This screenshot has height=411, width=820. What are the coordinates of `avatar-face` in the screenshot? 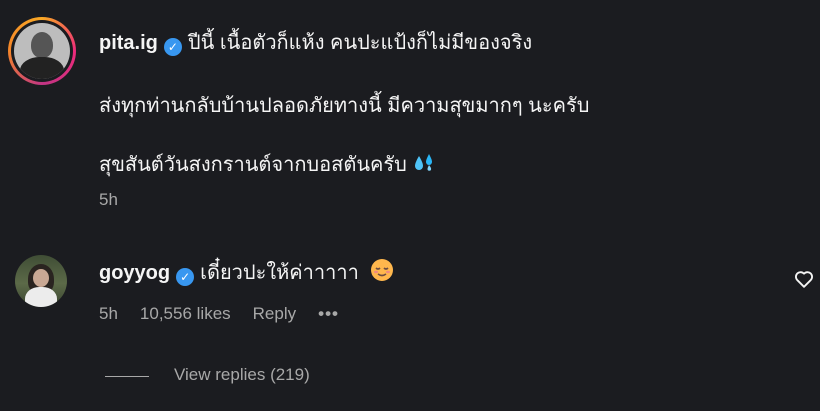 It's located at (41, 278).